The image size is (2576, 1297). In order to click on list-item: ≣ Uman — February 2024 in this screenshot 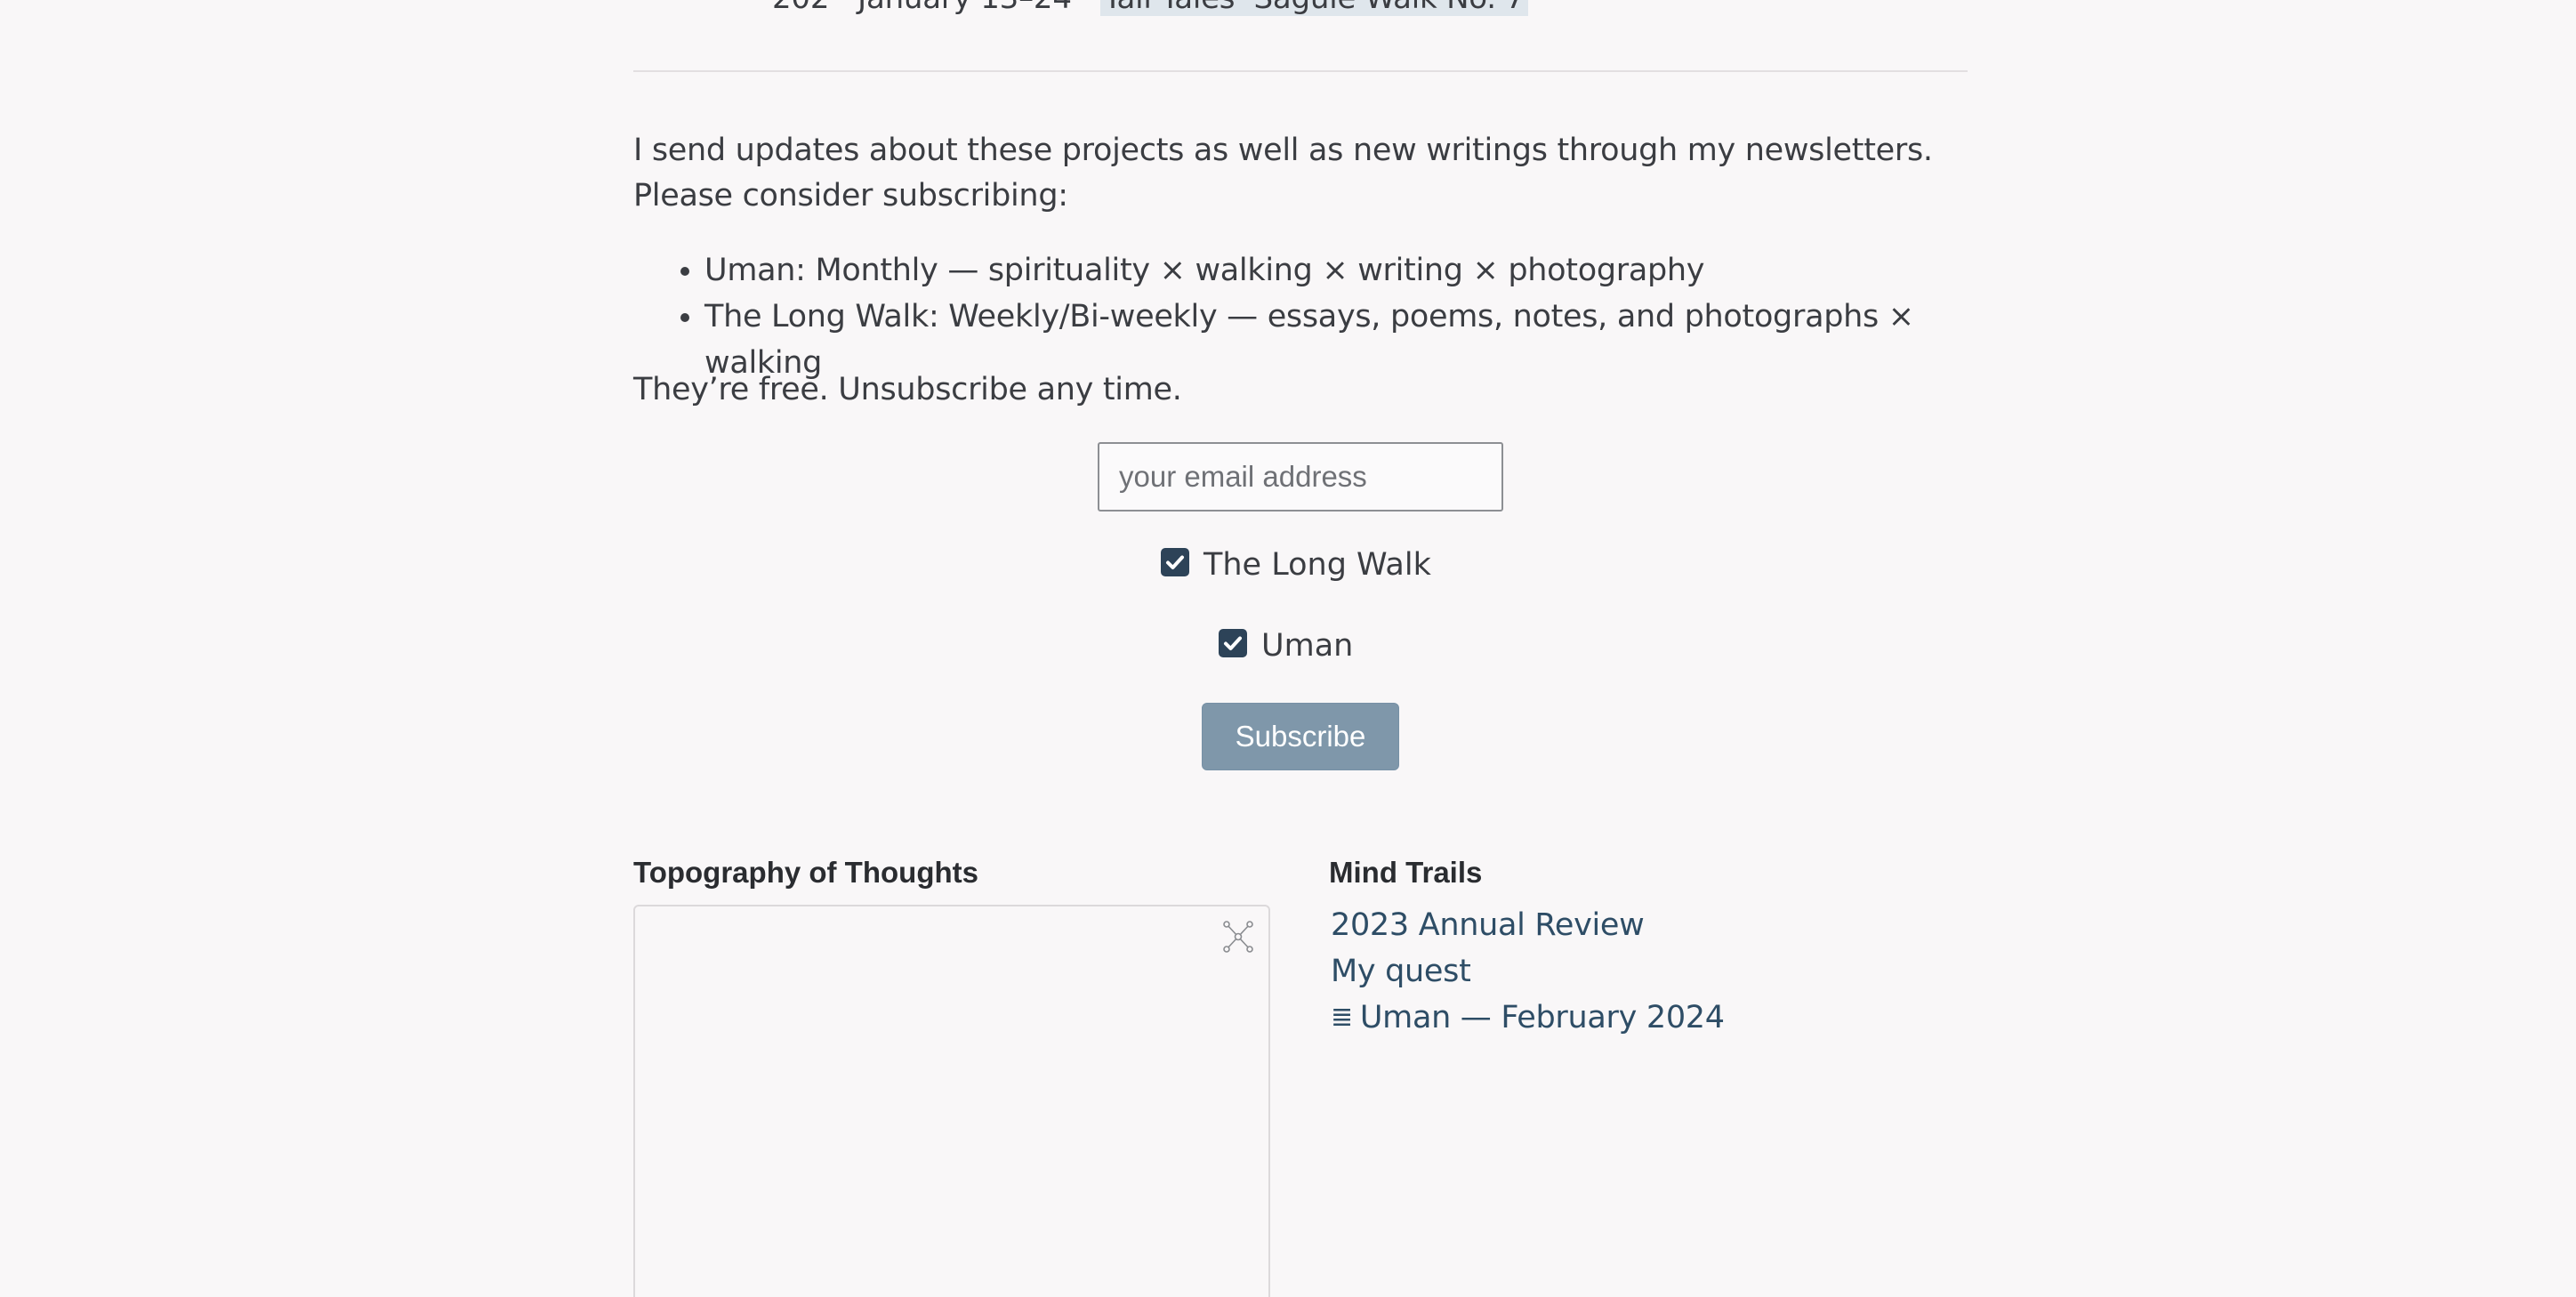, I will do `click(1528, 1018)`.